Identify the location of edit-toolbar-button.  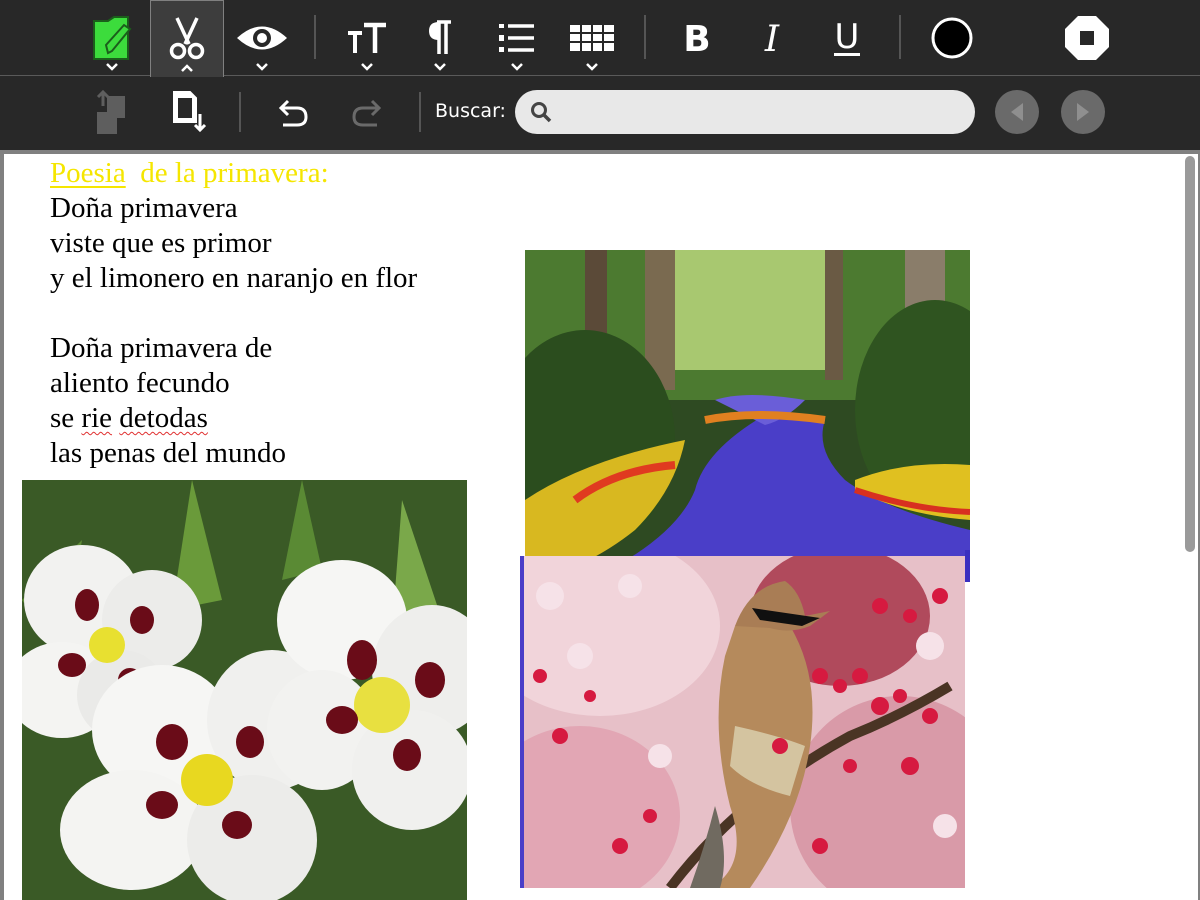
(187, 38).